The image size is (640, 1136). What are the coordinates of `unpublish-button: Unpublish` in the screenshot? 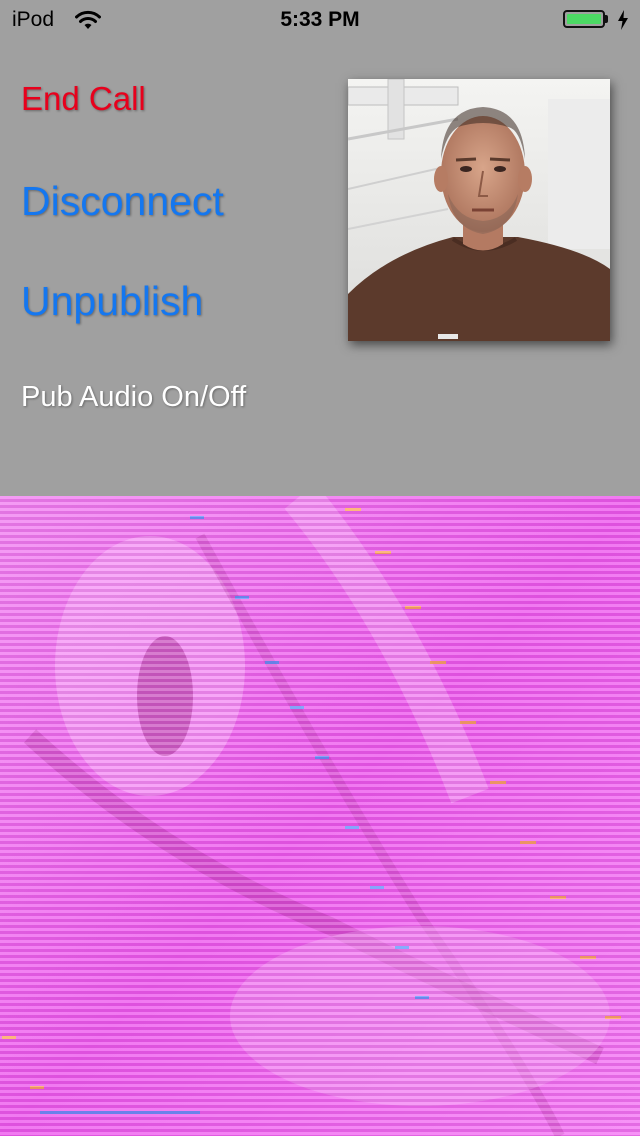 It's located at (112, 301).